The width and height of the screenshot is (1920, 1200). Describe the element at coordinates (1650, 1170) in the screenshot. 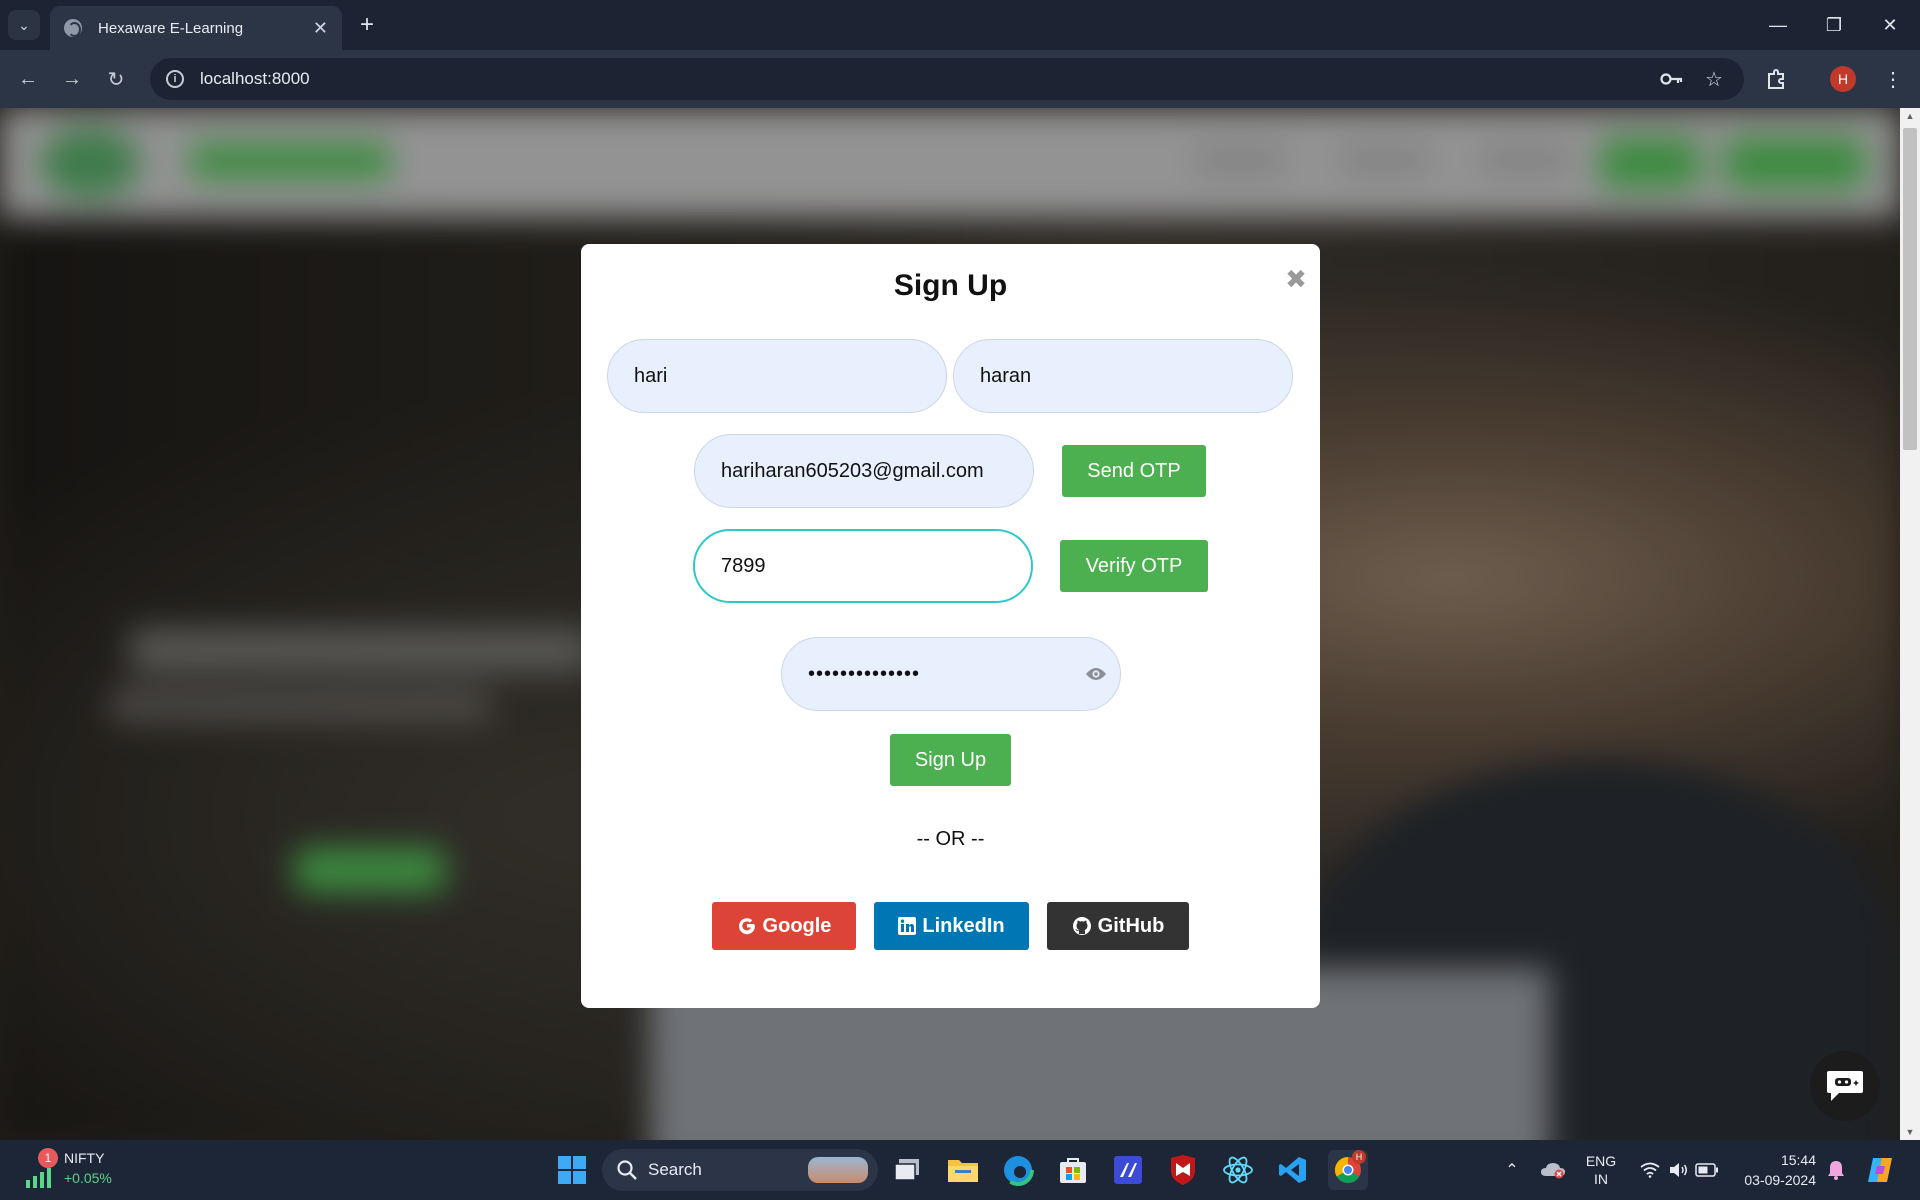

I see `wifi-icon` at that location.